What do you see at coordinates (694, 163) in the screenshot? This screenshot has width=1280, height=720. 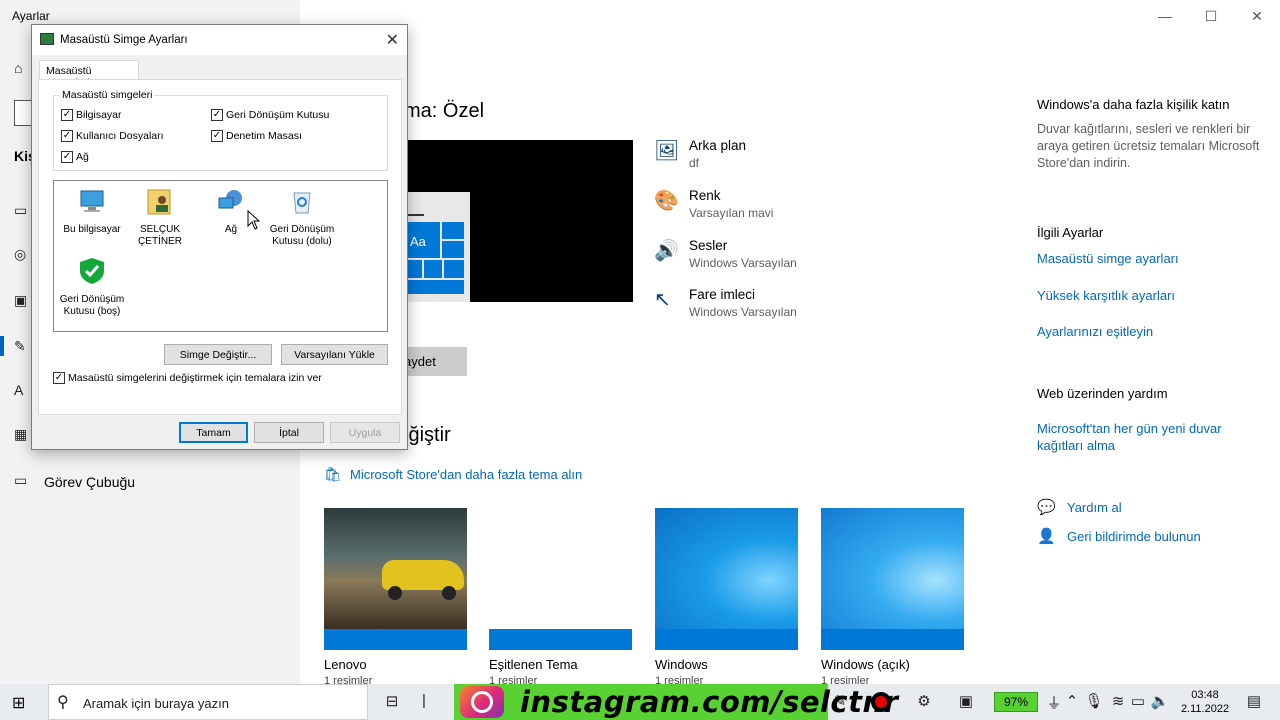 I see `prop-value: df` at bounding box center [694, 163].